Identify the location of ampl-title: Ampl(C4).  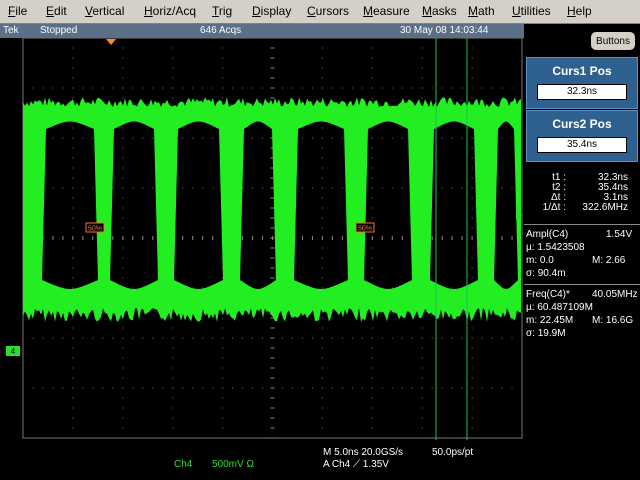
(547, 234).